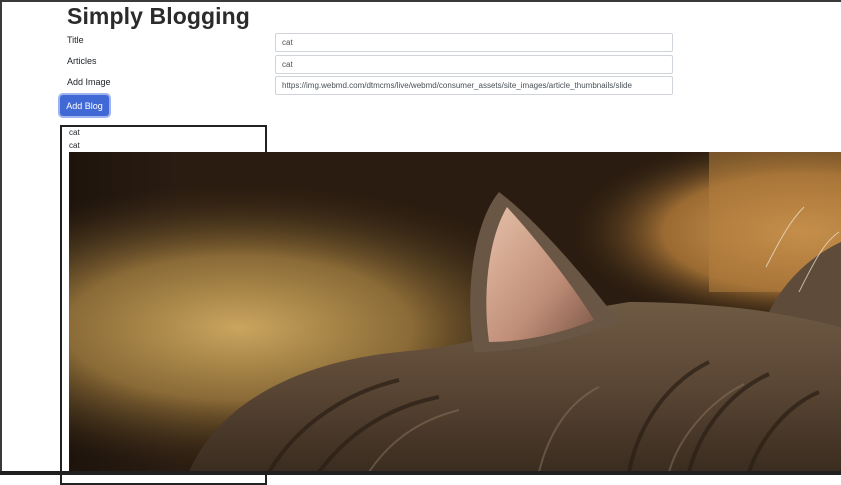  I want to click on window-bottom-border, so click(420, 473).